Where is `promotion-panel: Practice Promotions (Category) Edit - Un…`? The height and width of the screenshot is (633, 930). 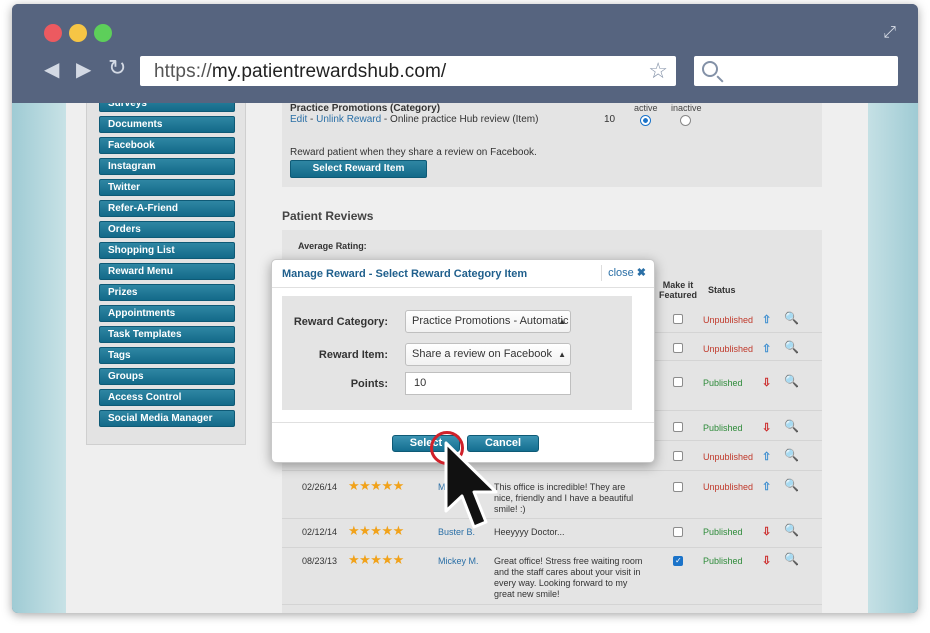 promotion-panel: Practice Promotions (Category) Edit - Un… is located at coordinates (552, 145).